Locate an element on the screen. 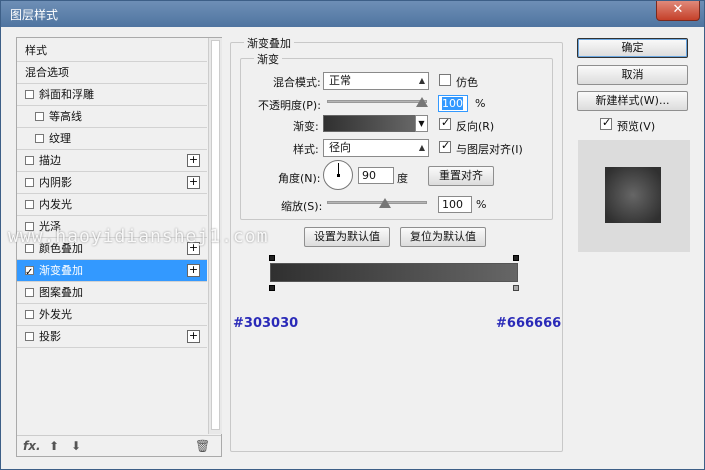 The height and width of the screenshot is (470, 705). dither-checkbox is located at coordinates (445, 80).